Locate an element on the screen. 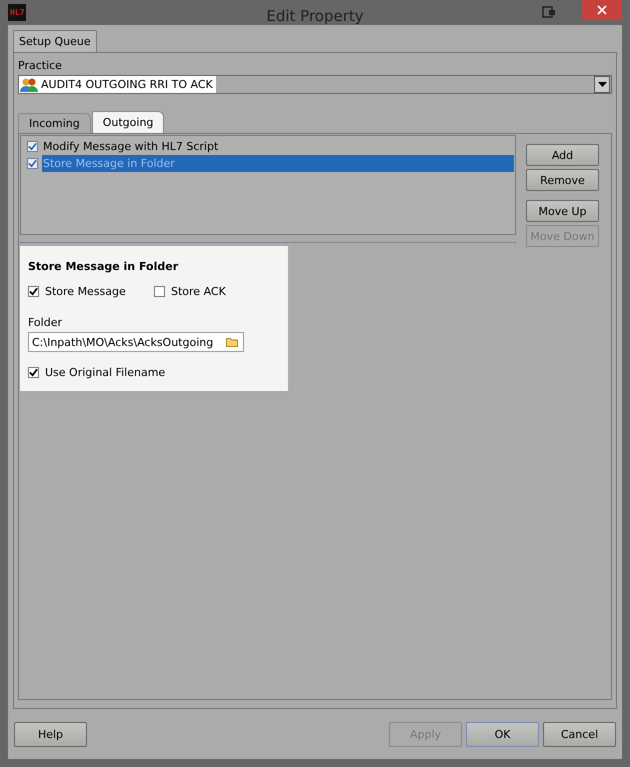 This screenshot has width=630, height=767. practice-dropdown: AUDIT4 OUTGOING RRI TO ACK is located at coordinates (315, 84).